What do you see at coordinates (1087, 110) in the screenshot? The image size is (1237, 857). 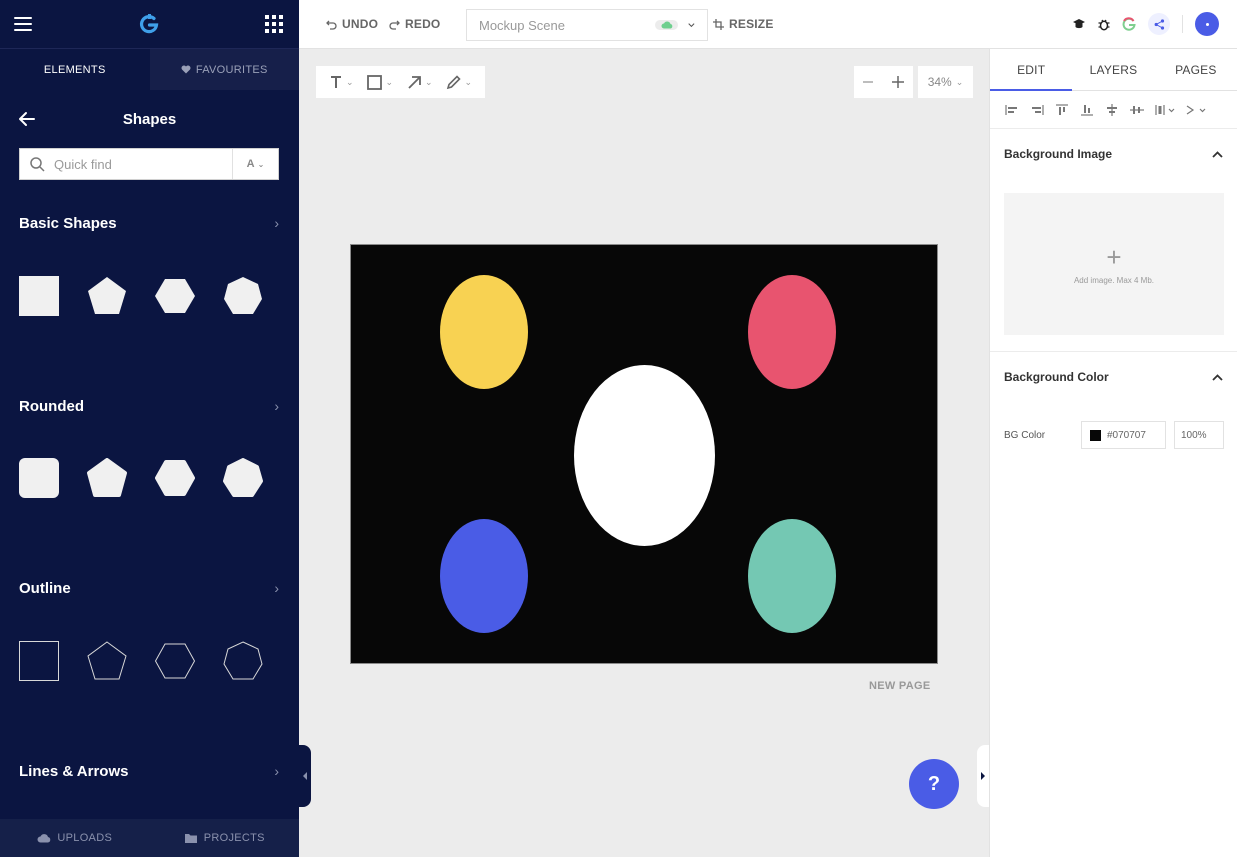 I see `align-bottom-icon` at bounding box center [1087, 110].